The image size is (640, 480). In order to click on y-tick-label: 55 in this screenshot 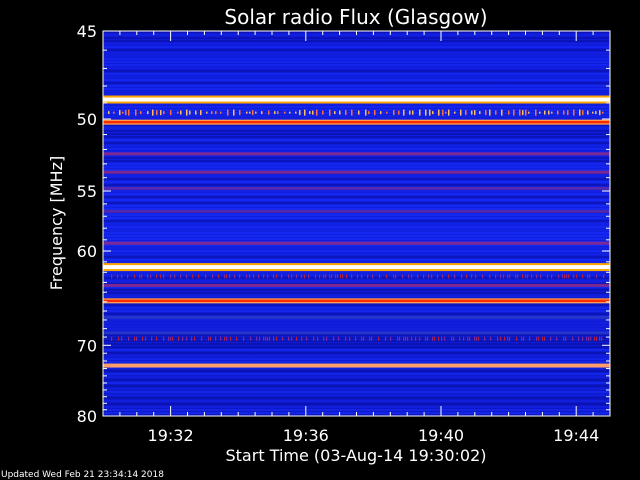, I will do `click(87, 191)`.